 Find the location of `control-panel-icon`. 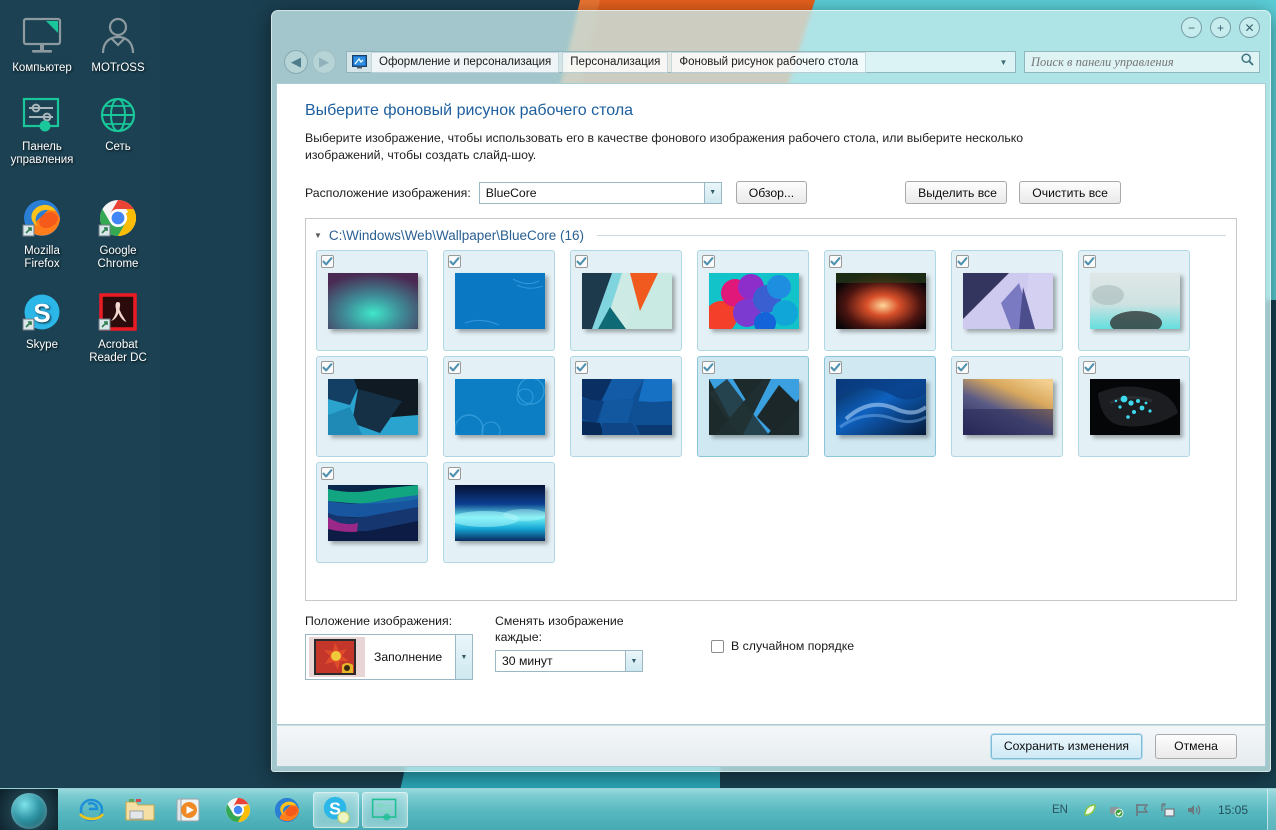

control-panel-icon is located at coordinates (384, 809).